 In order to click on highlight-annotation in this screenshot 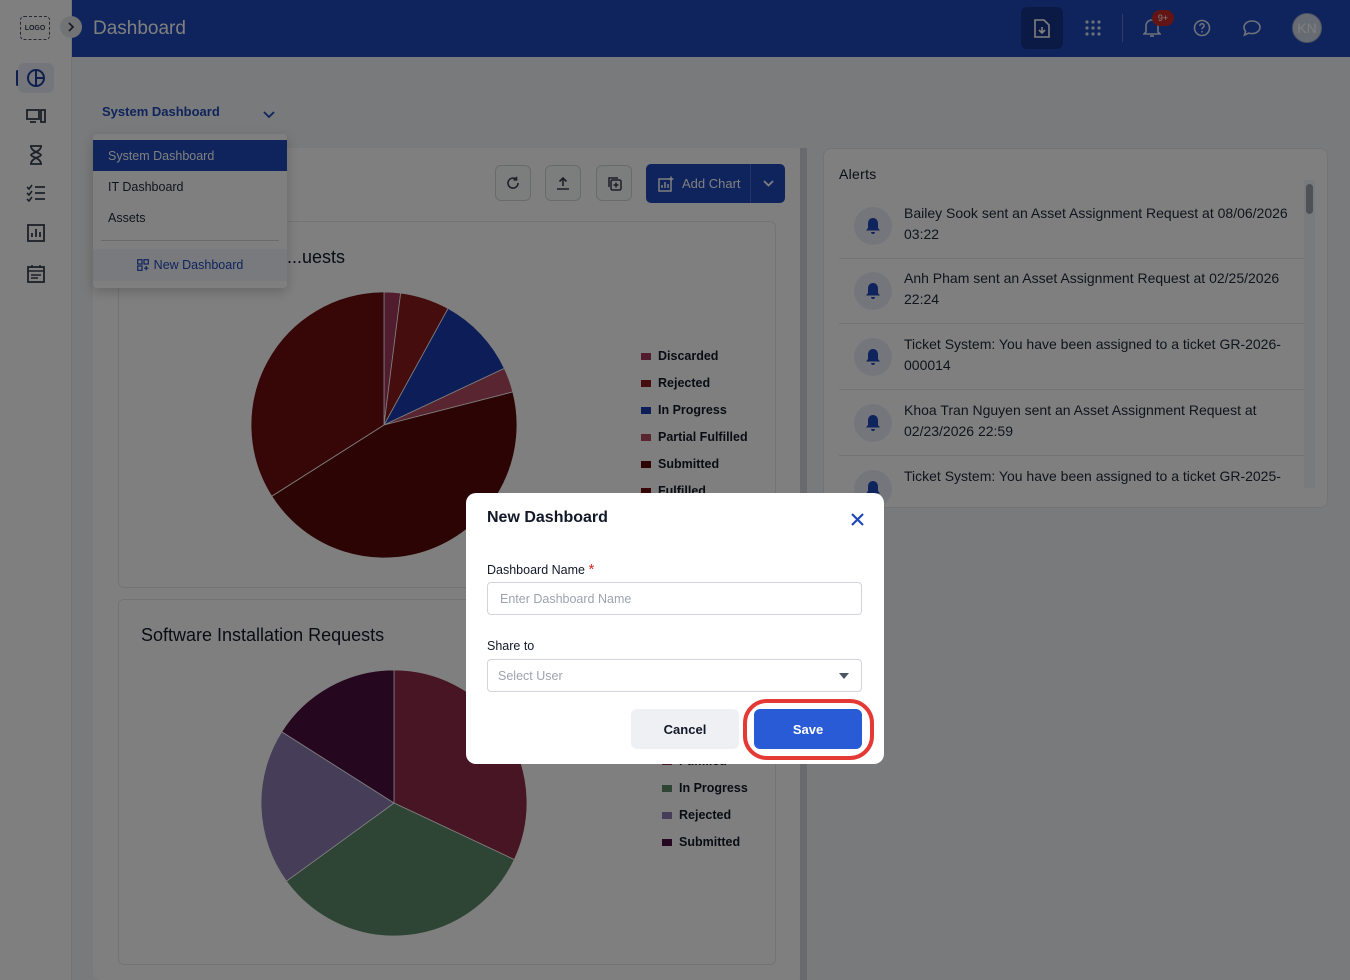, I will do `click(808, 729)`.